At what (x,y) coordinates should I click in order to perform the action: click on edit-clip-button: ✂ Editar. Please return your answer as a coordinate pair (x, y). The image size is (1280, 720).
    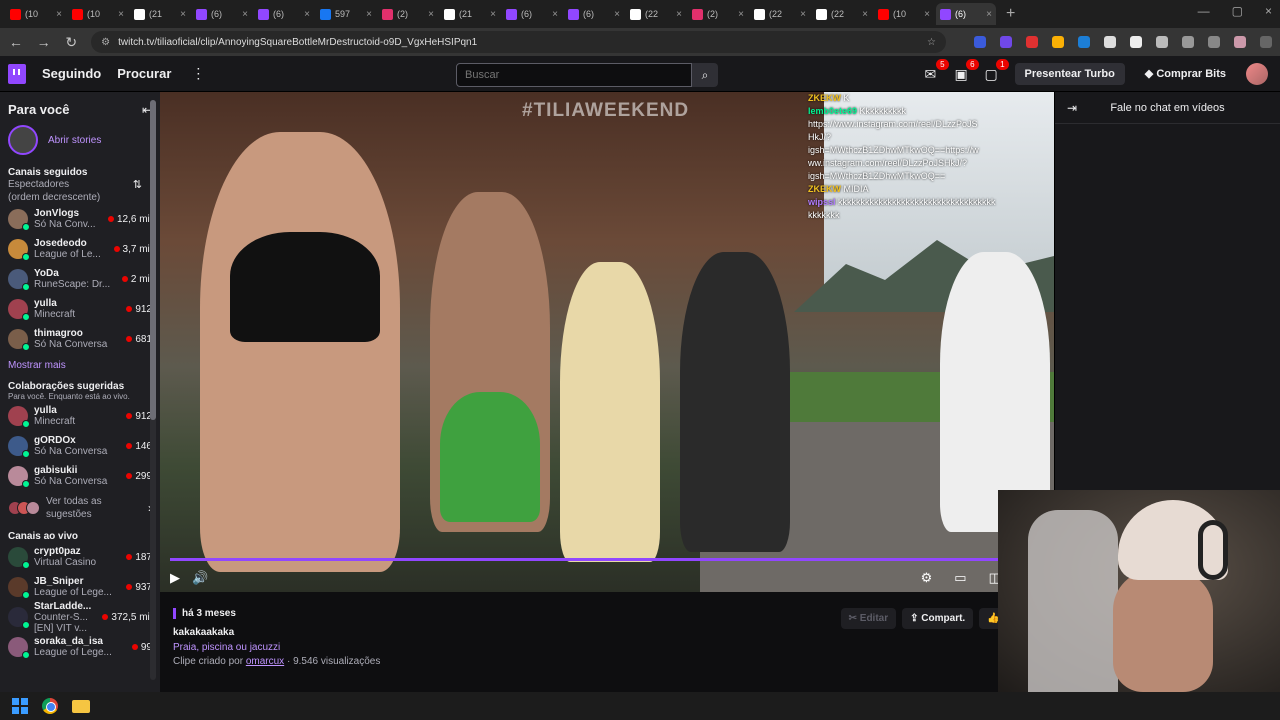
    Looking at the image, I should click on (868, 618).